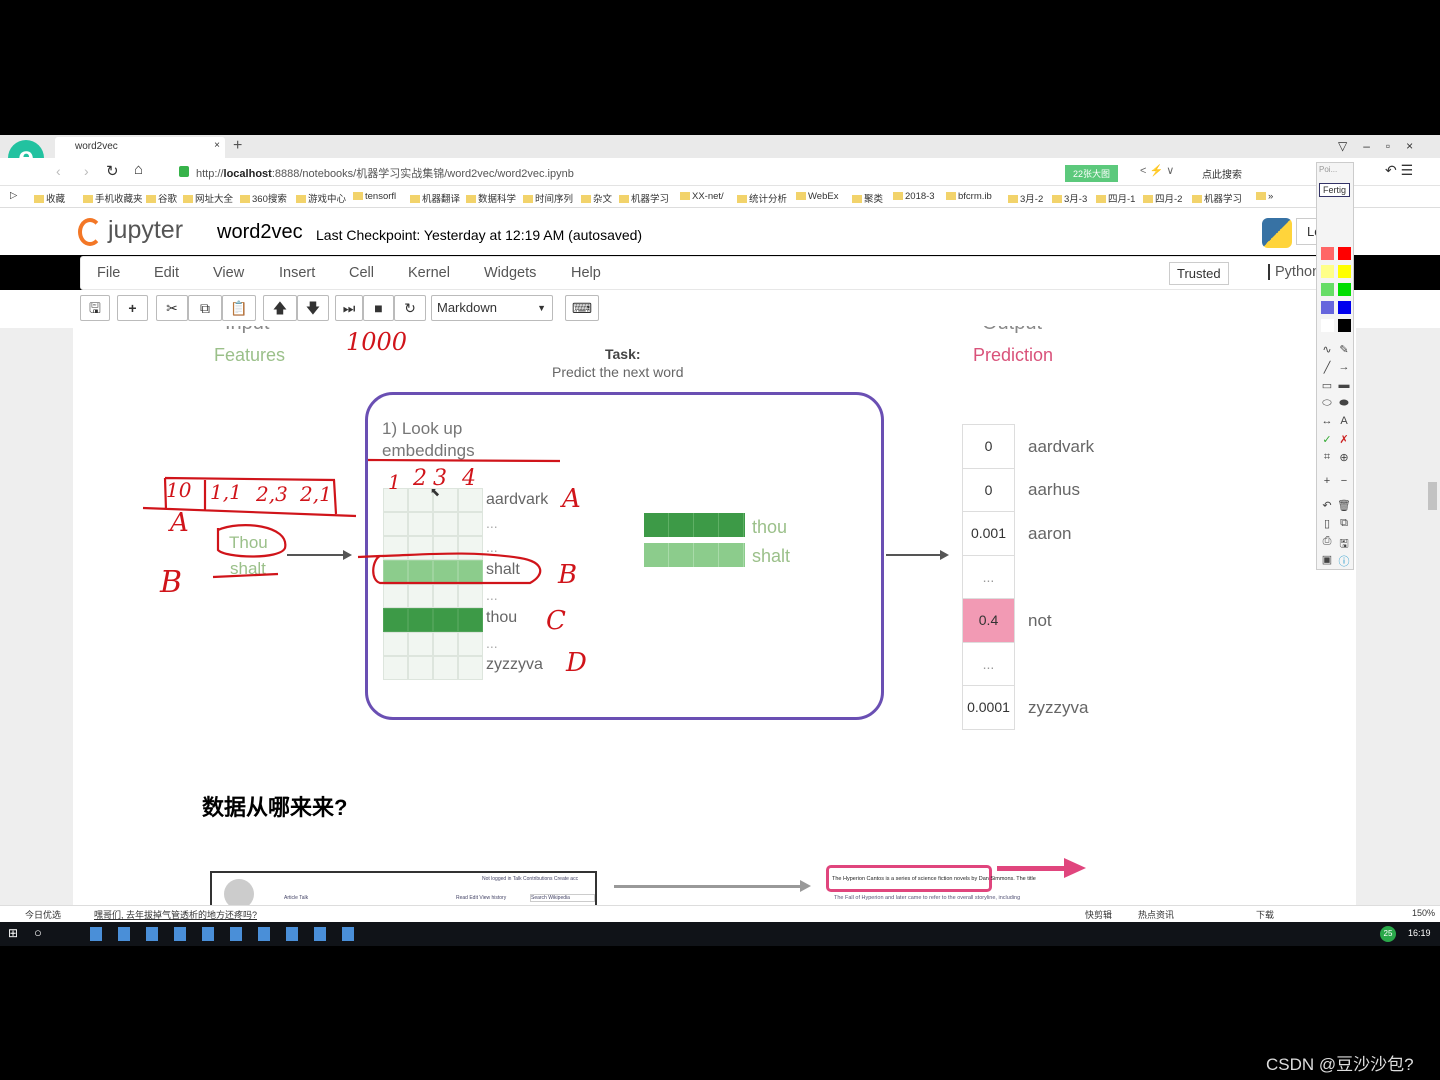 The width and height of the screenshot is (1440, 1080). What do you see at coordinates (239, 892) in the screenshot?
I see `wikipedia-logo-icon` at bounding box center [239, 892].